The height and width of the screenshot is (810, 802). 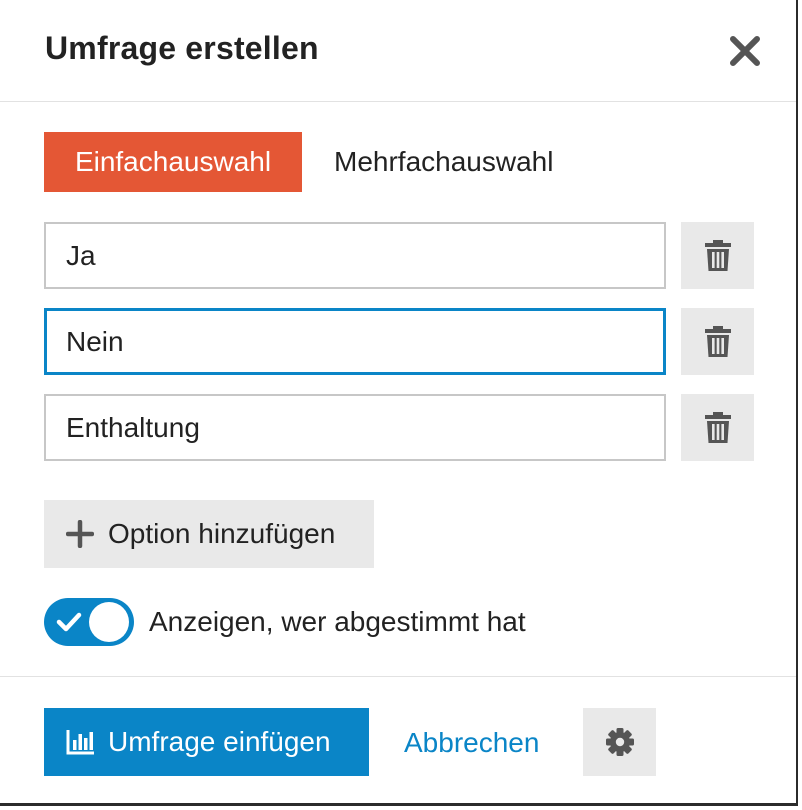 I want to click on modal-title: Umfrage erstellen, so click(x=182, y=48).